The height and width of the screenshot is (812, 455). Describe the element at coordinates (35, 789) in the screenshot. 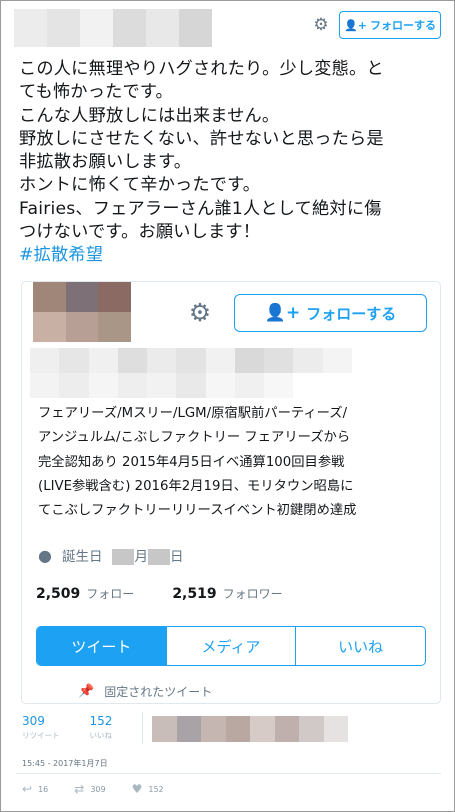

I see `reply-button: ↩ 16` at that location.